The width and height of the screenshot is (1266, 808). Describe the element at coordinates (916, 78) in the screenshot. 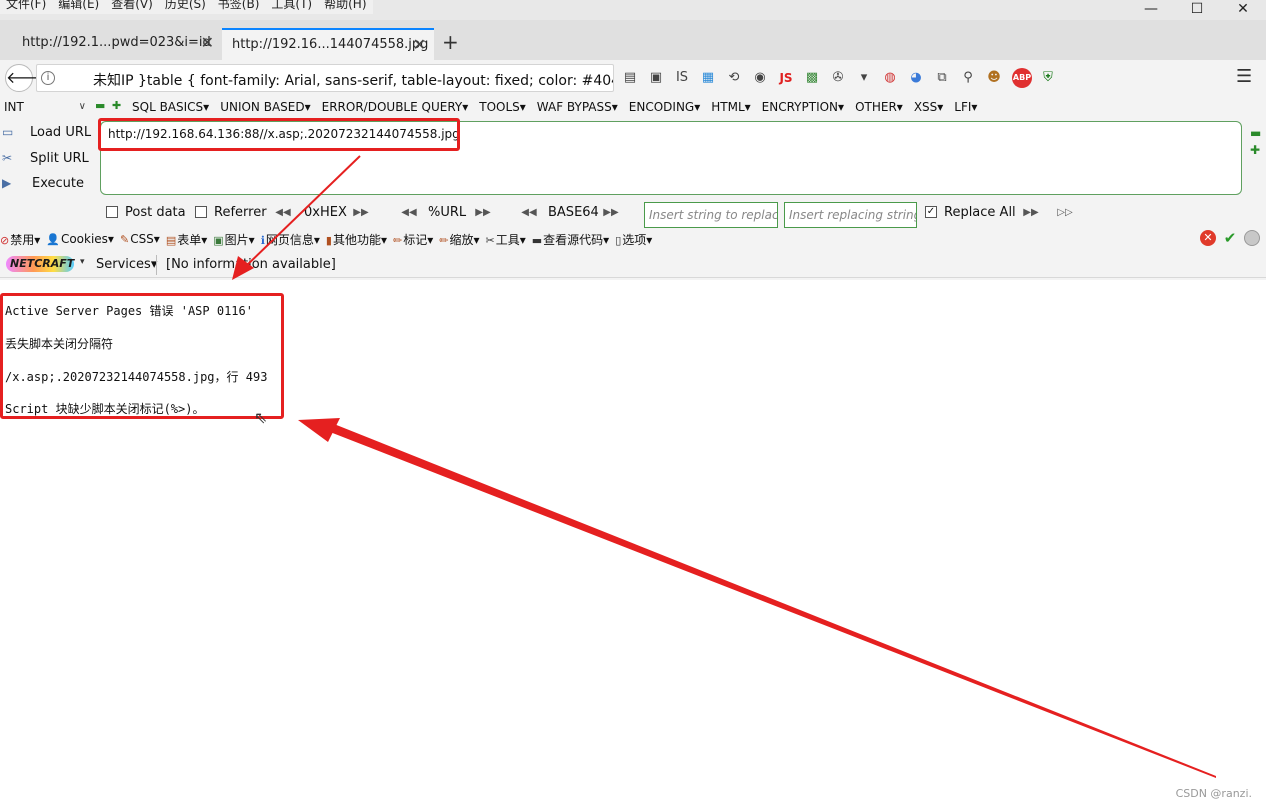

I see `chrome-icon: ◕` at that location.